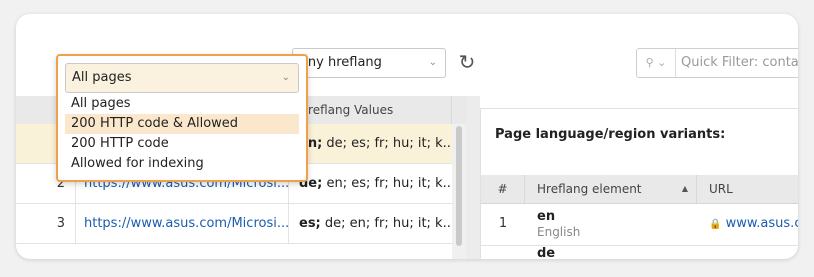  I want to click on quick-filter-input: ⚲ ⌄ Quick Filter: conta, so click(717, 63).